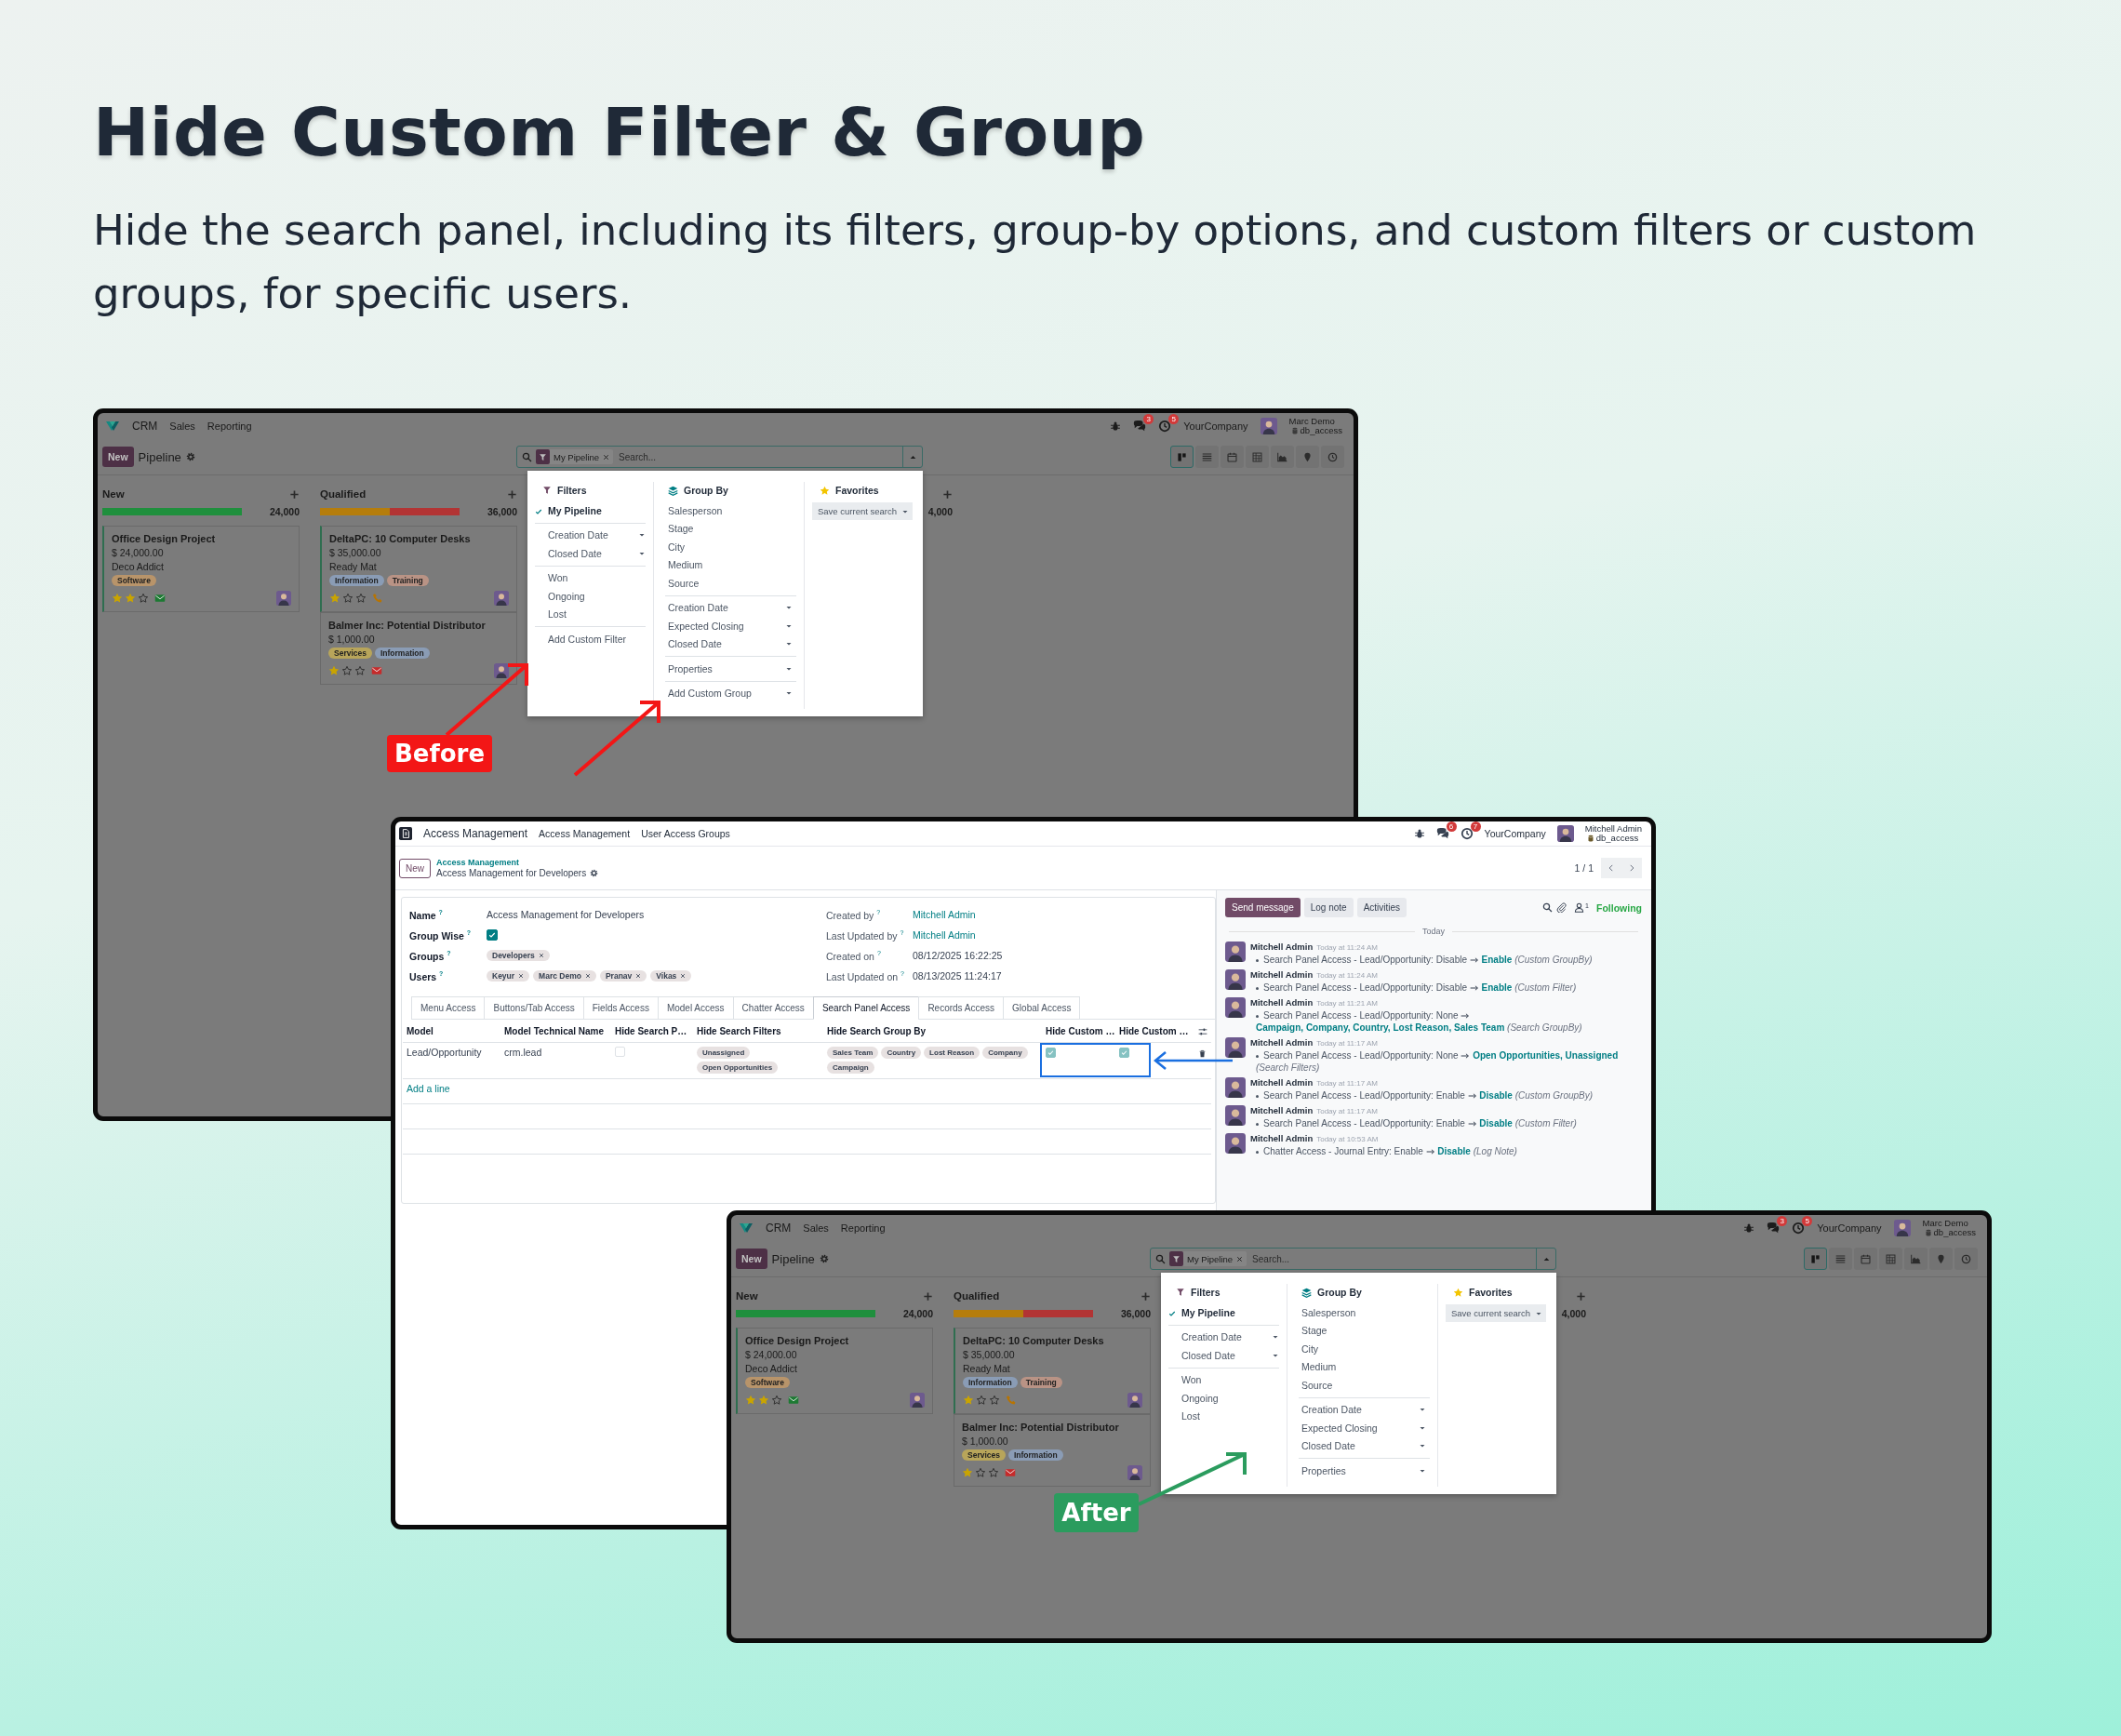 The image size is (2121, 1736). I want to click on menu-item: User Access Groups, so click(685, 833).